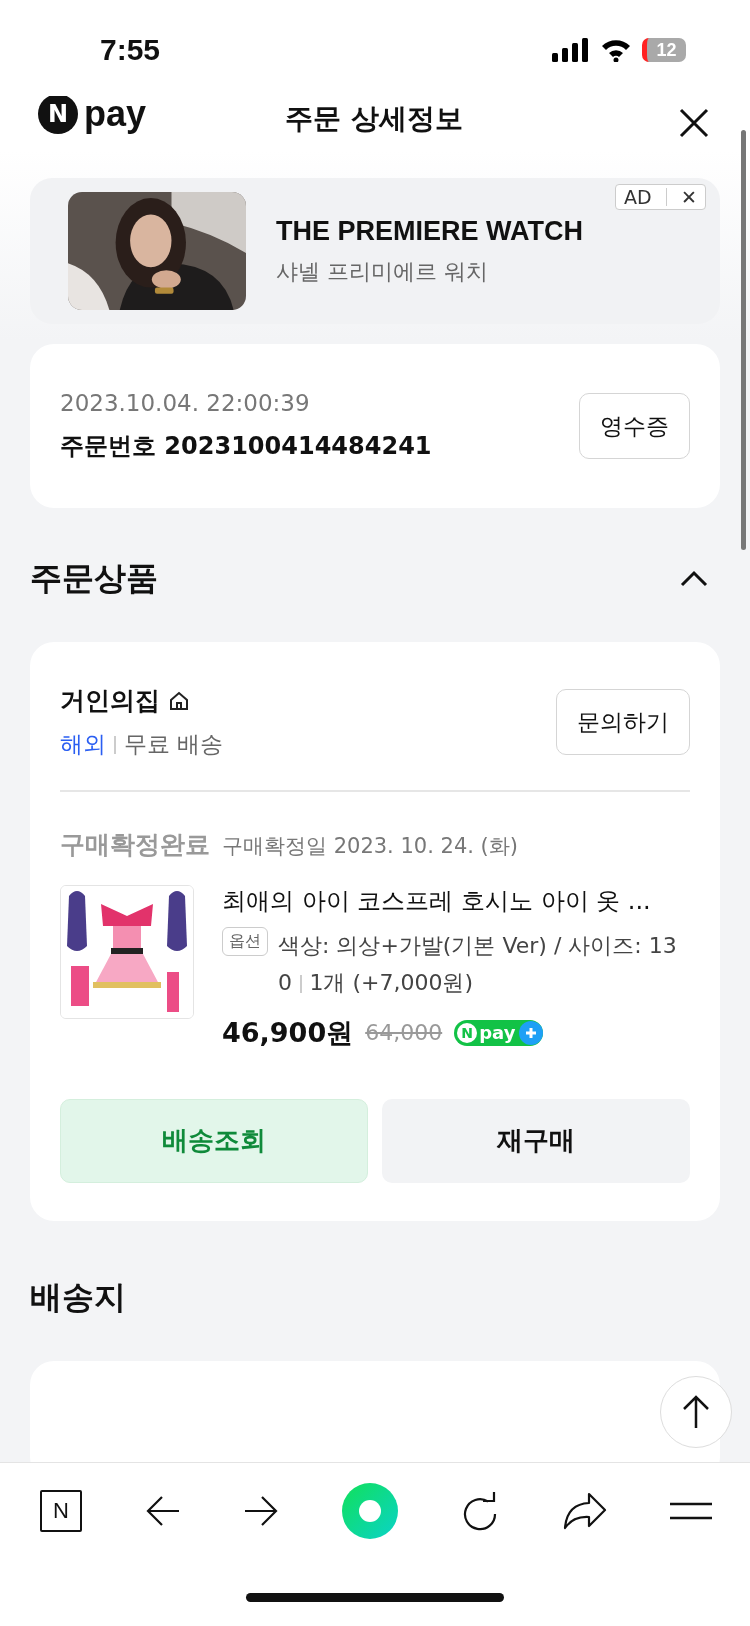 The image size is (750, 1626). I want to click on price: 46,900원, so click(288, 1032).